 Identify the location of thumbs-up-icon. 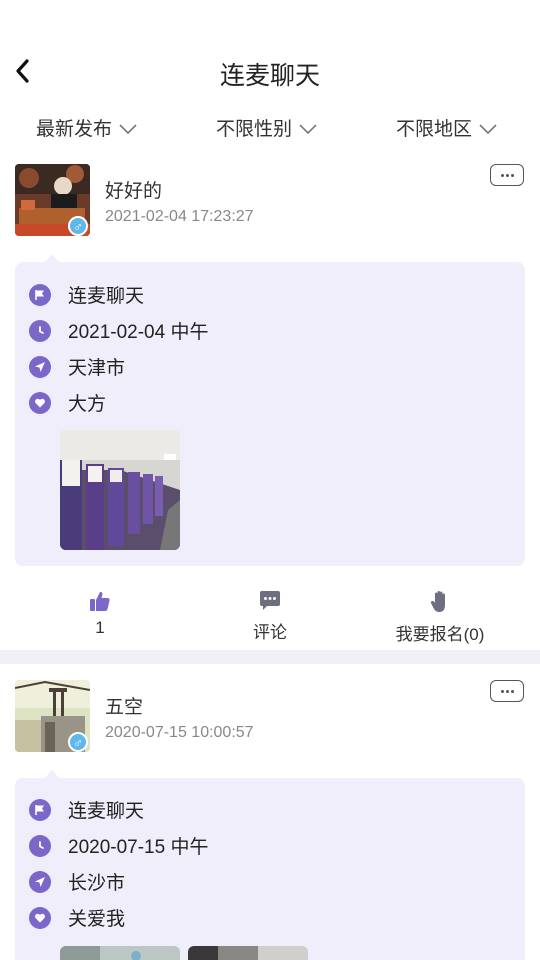
(100, 601).